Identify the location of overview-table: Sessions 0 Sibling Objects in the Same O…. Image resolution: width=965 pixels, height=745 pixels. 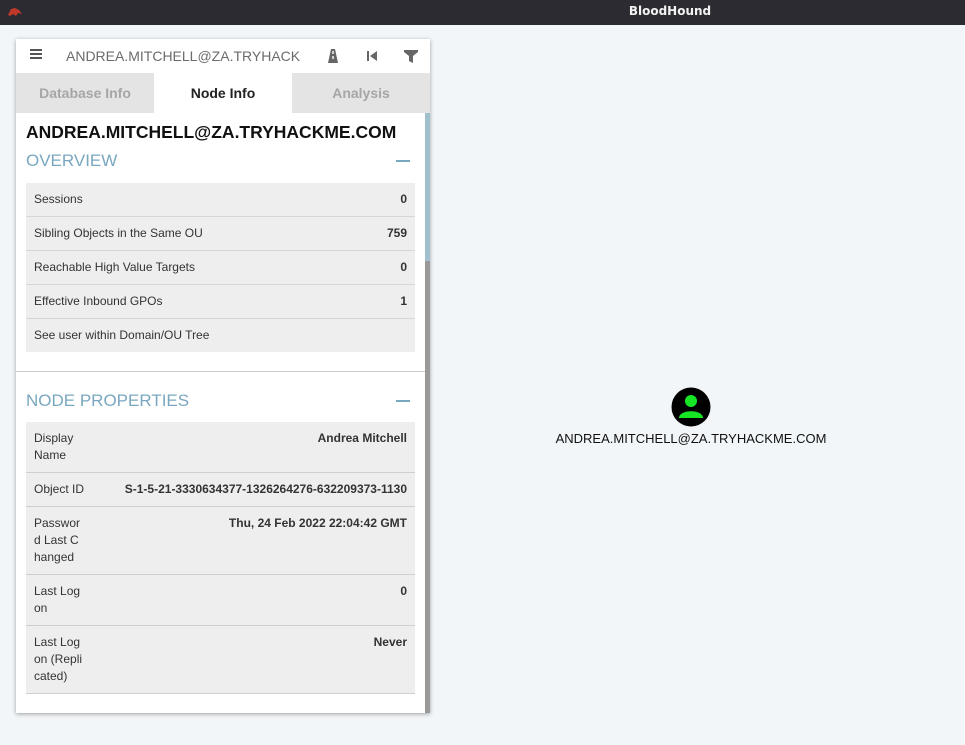
(220, 267).